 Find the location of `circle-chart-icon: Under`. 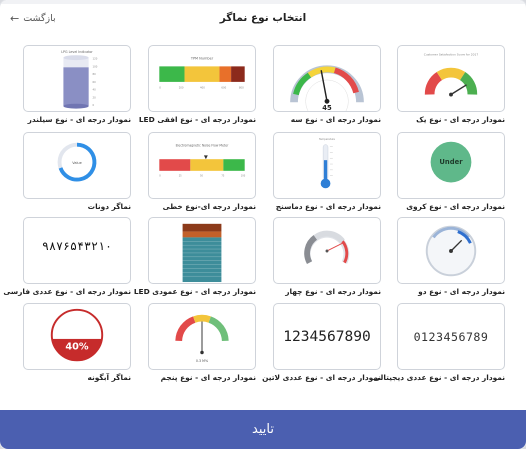

circle-chart-icon: Under is located at coordinates (451, 165).